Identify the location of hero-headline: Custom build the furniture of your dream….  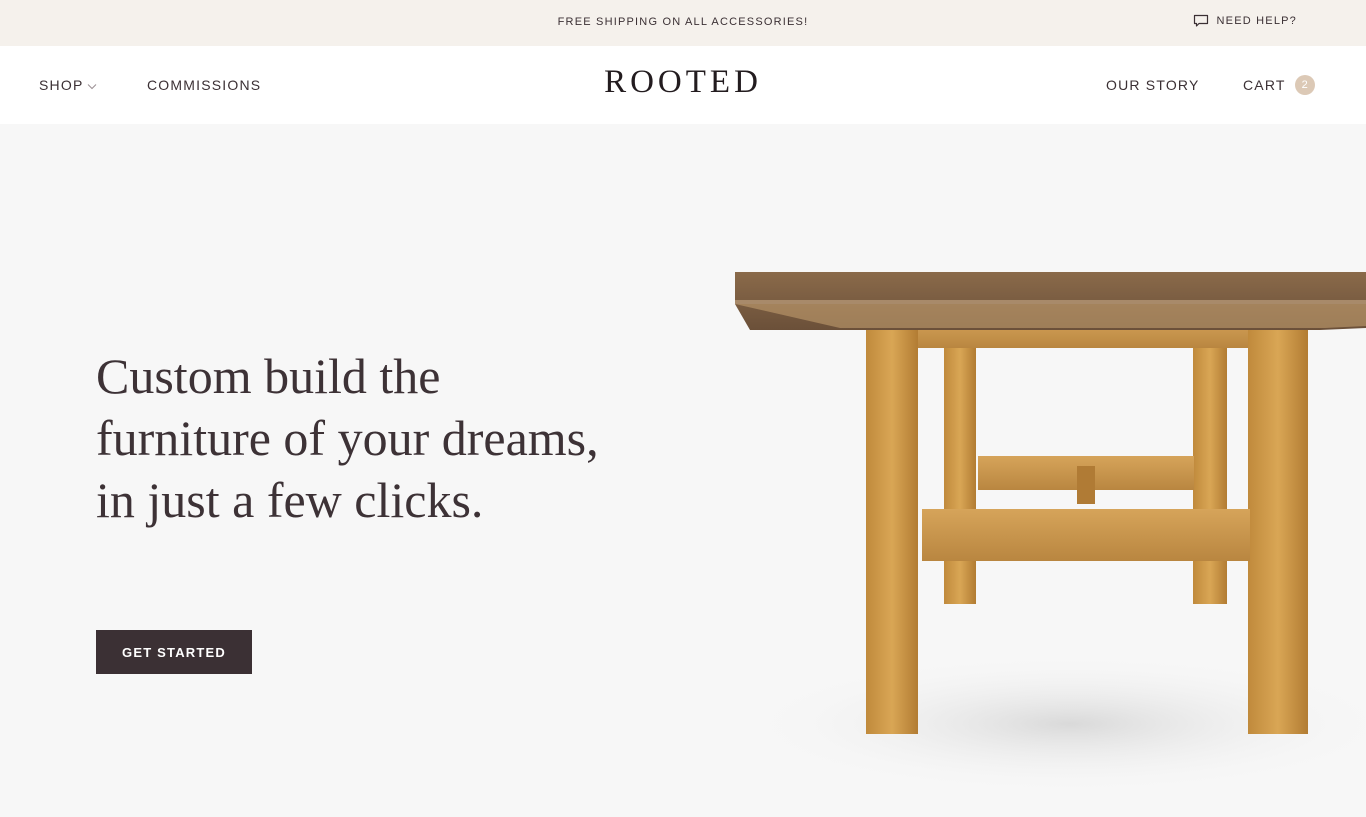
(347, 438).